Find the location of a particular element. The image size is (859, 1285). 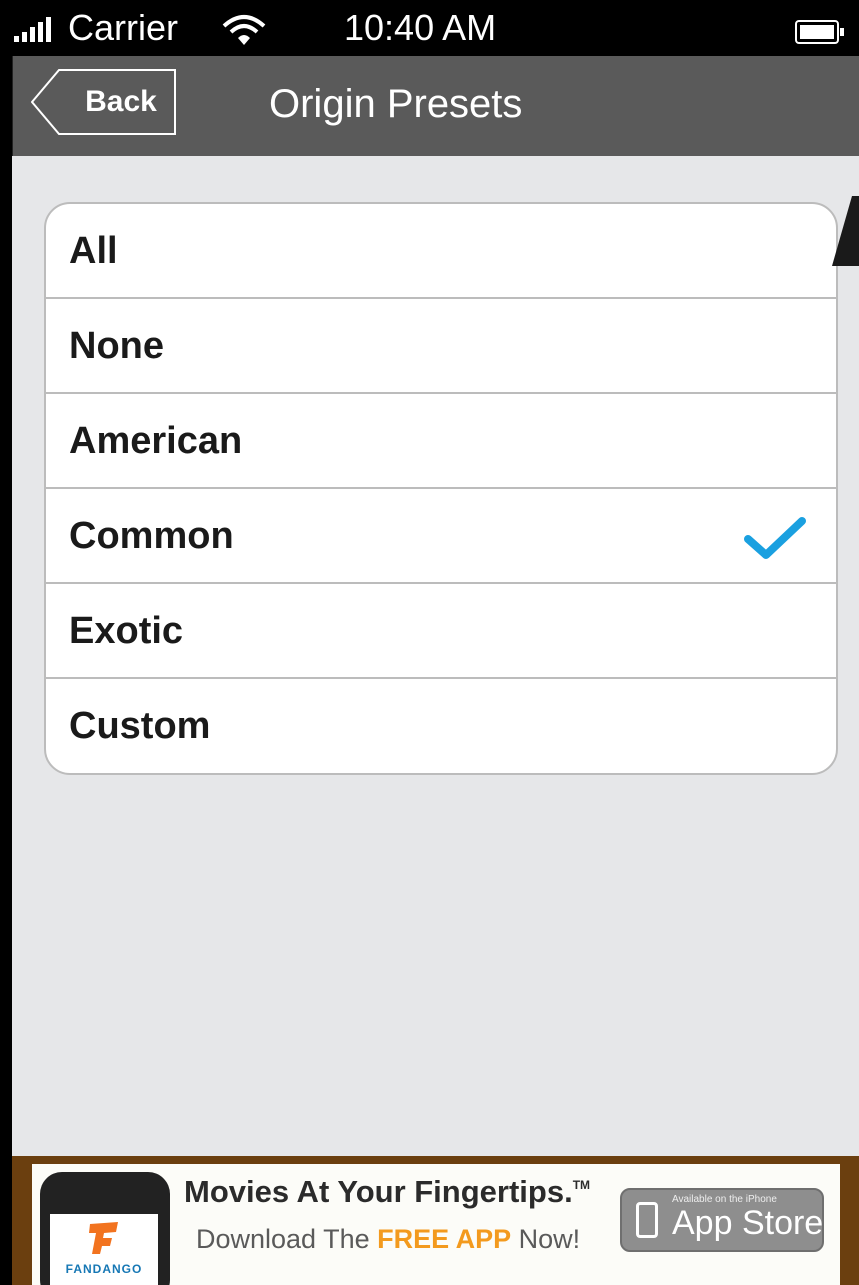

ad-headline-text: Movies At Your Fingertips. is located at coordinates (378, 1191).